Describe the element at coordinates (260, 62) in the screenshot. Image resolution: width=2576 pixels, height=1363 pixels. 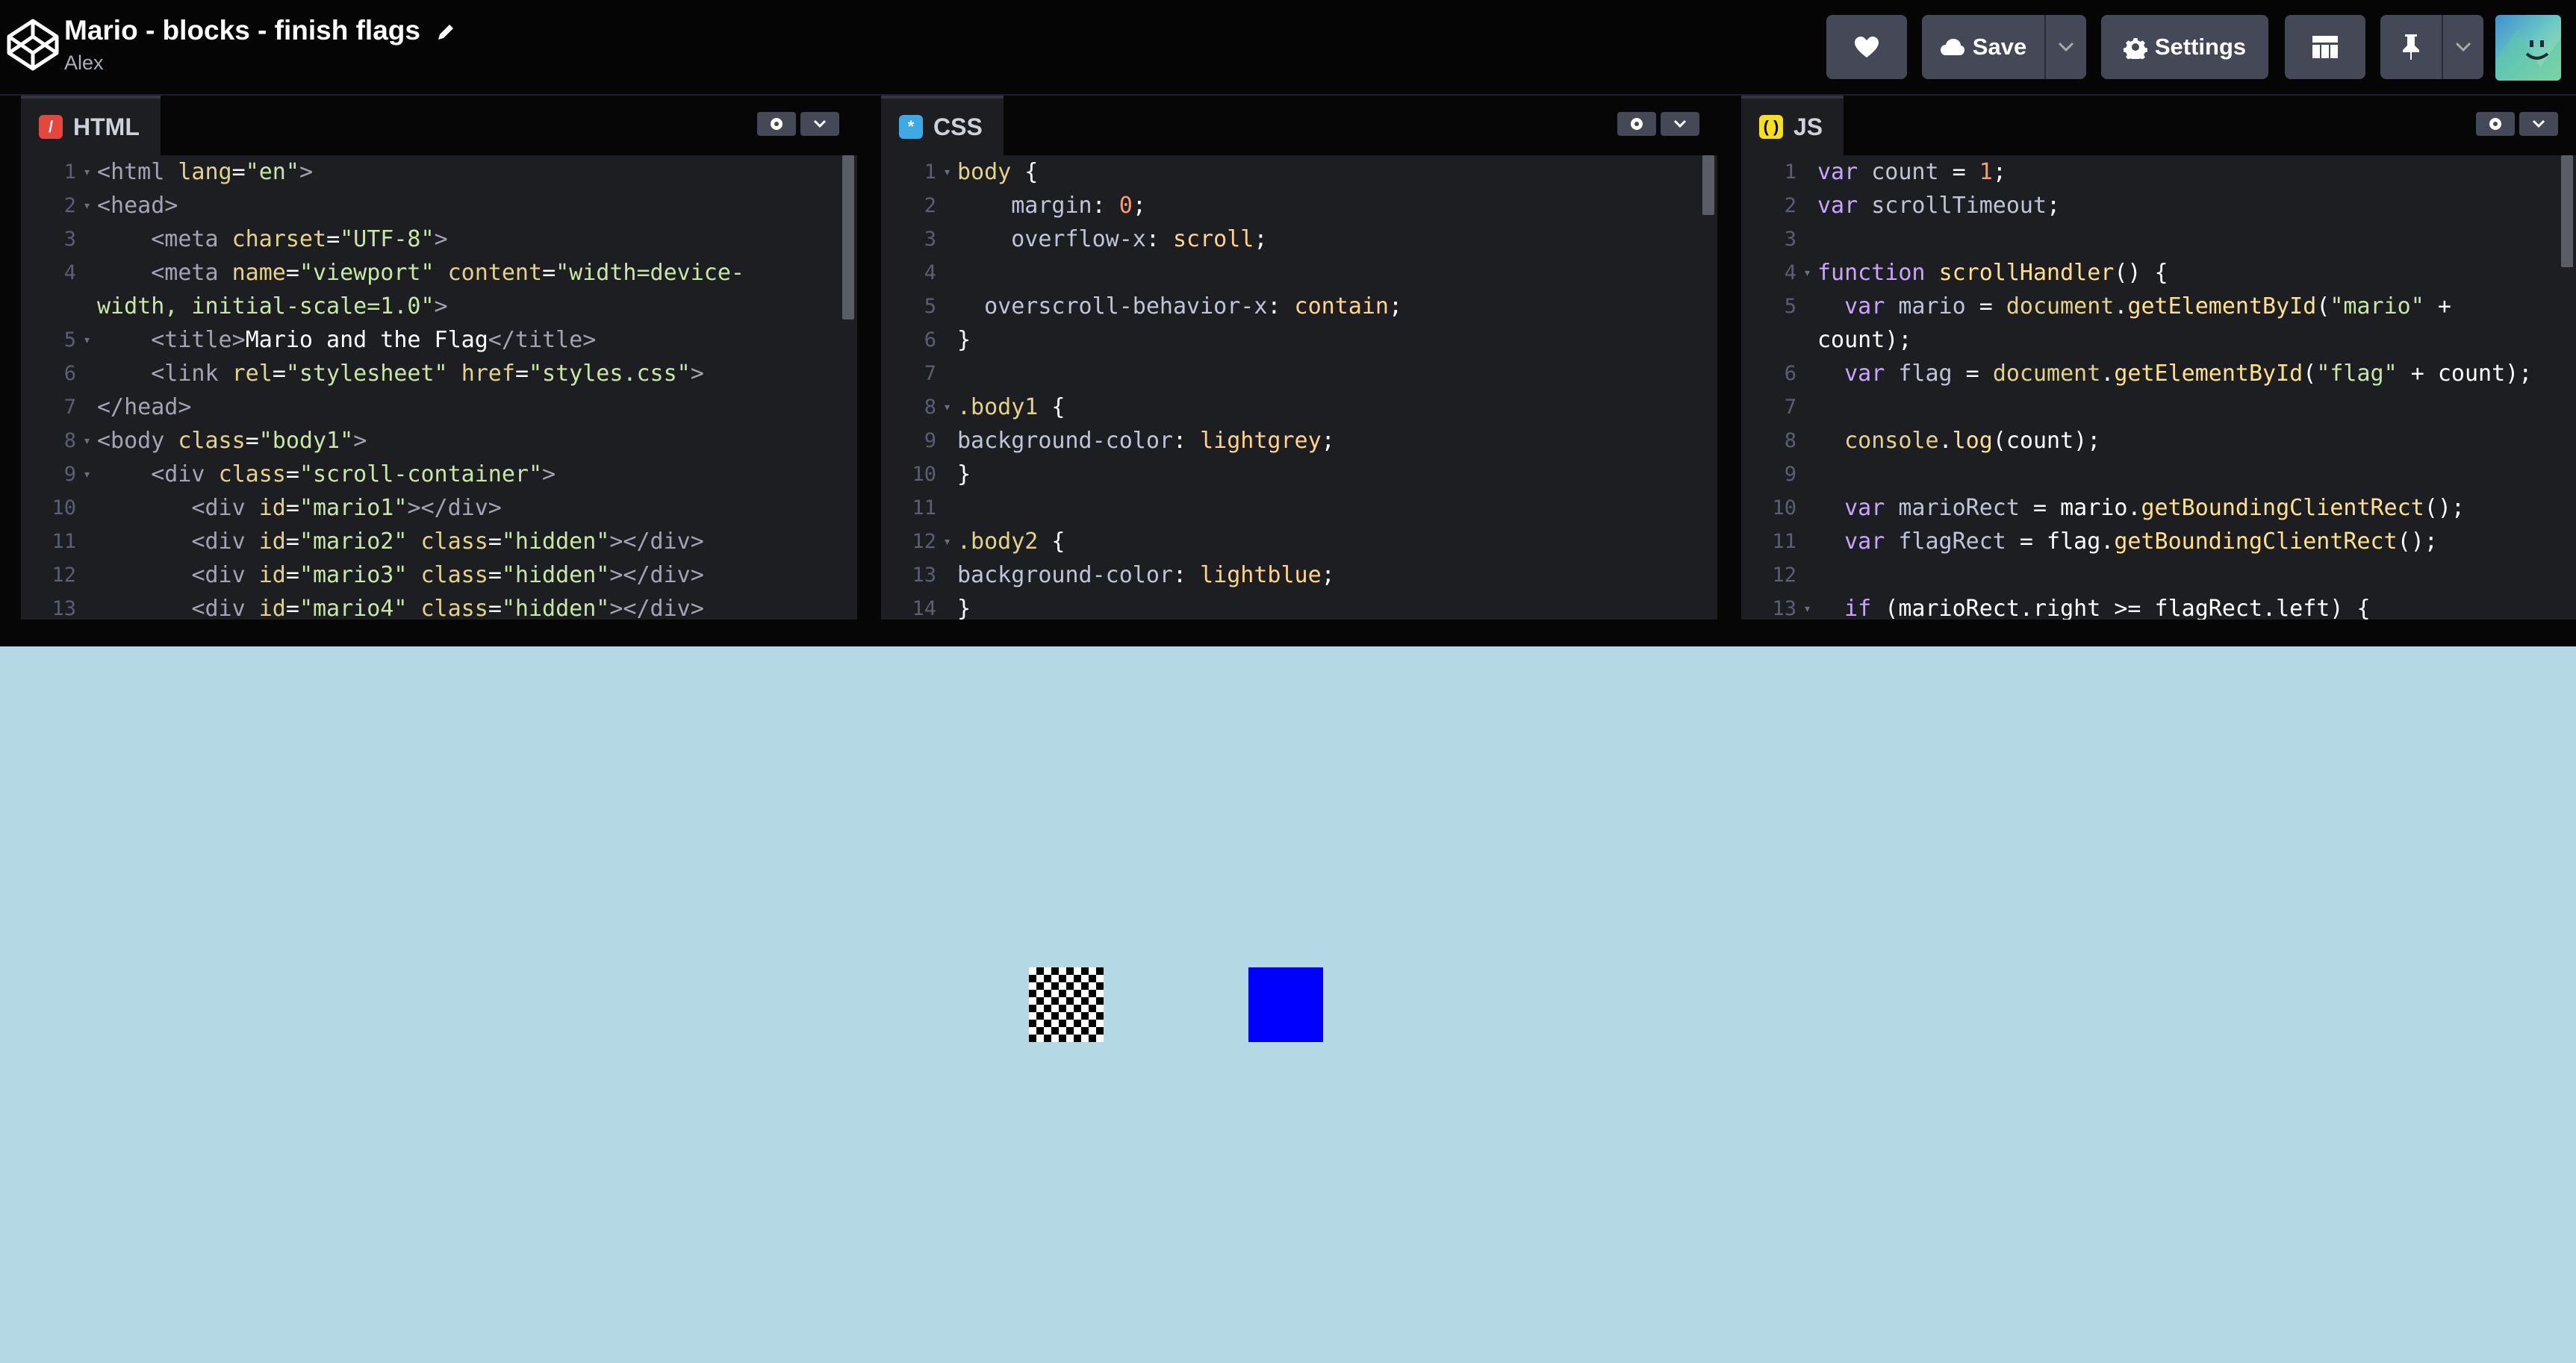
I see `pen-author: Alex` at that location.